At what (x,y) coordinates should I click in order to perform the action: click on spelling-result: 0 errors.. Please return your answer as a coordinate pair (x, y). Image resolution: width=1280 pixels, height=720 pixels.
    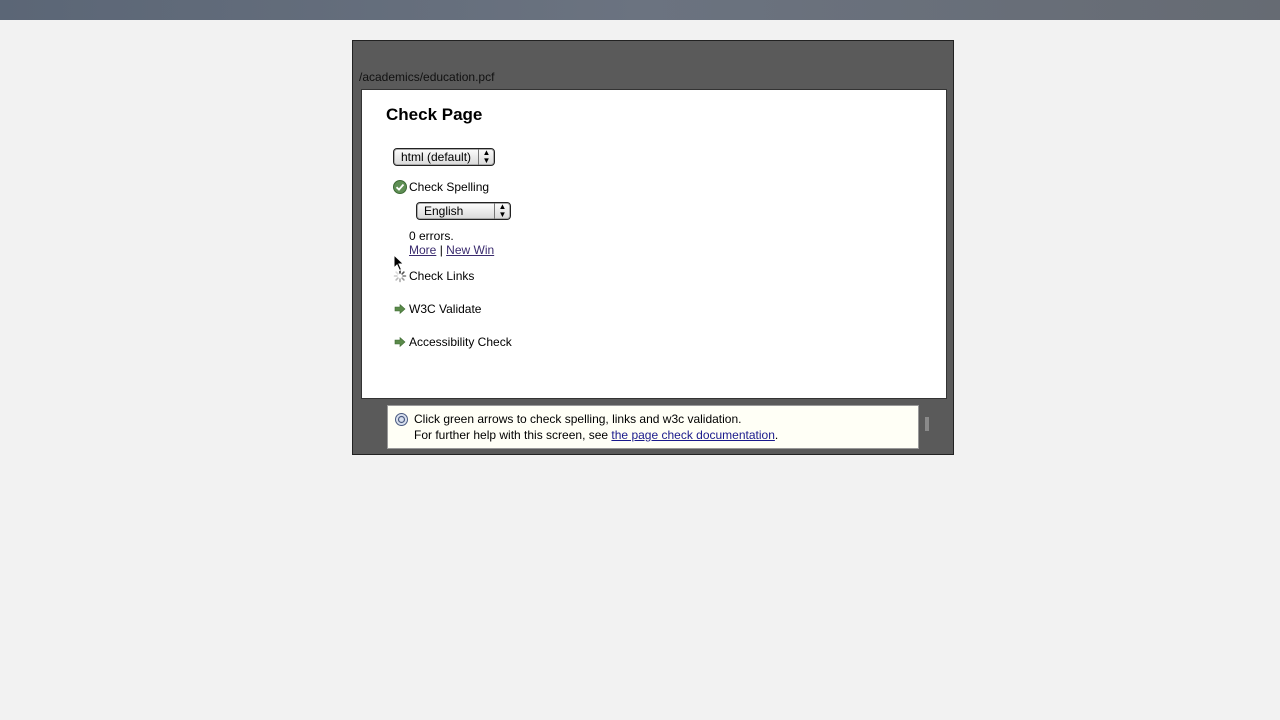
    Looking at the image, I should click on (431, 236).